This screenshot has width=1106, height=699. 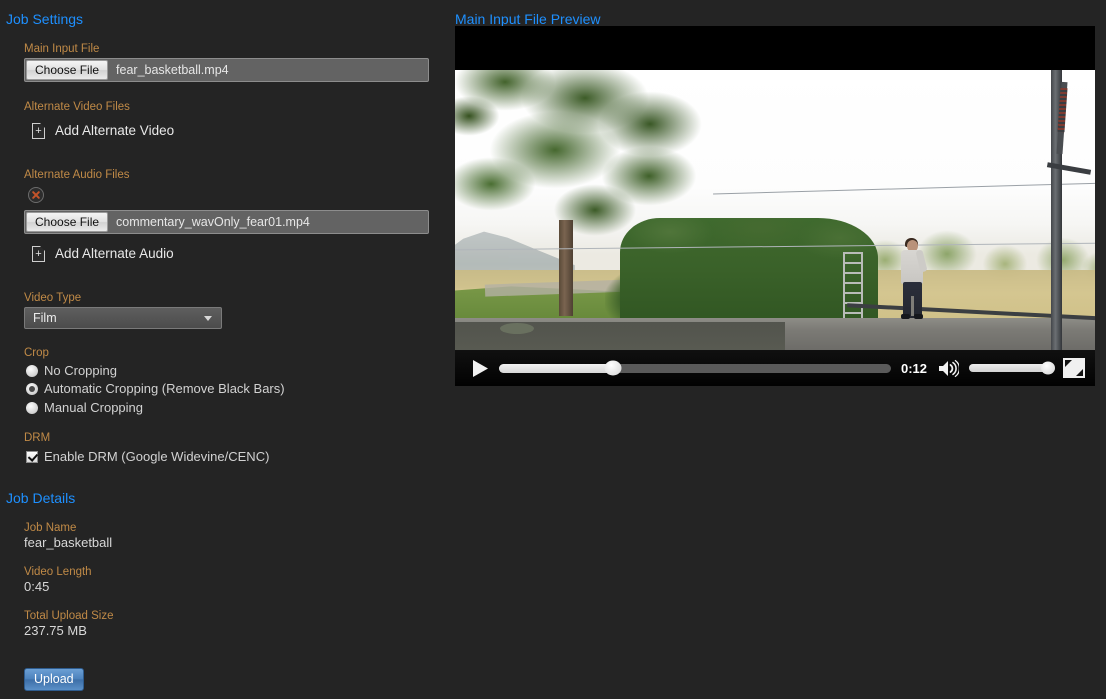 I want to click on scene-tree-trunk, so click(x=566, y=268).